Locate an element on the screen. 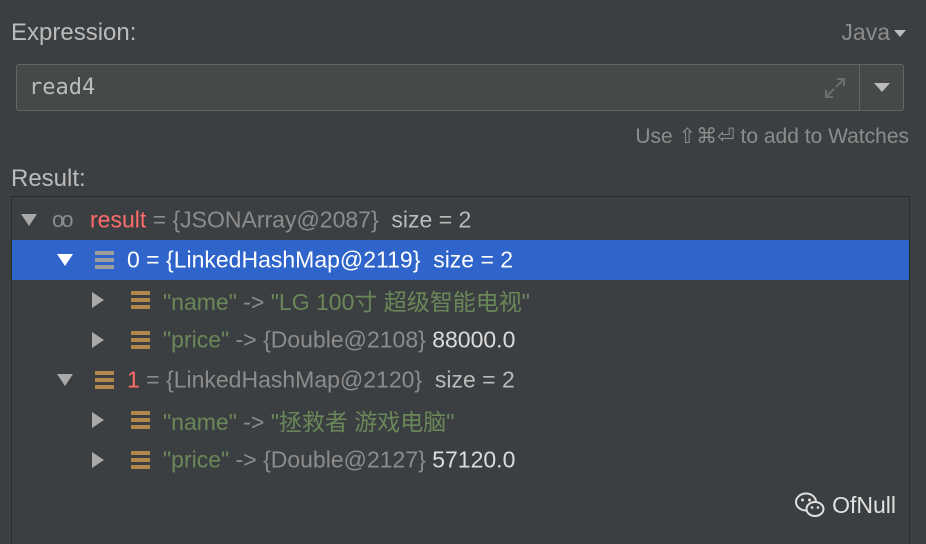  watermark: OfNull is located at coordinates (845, 505).